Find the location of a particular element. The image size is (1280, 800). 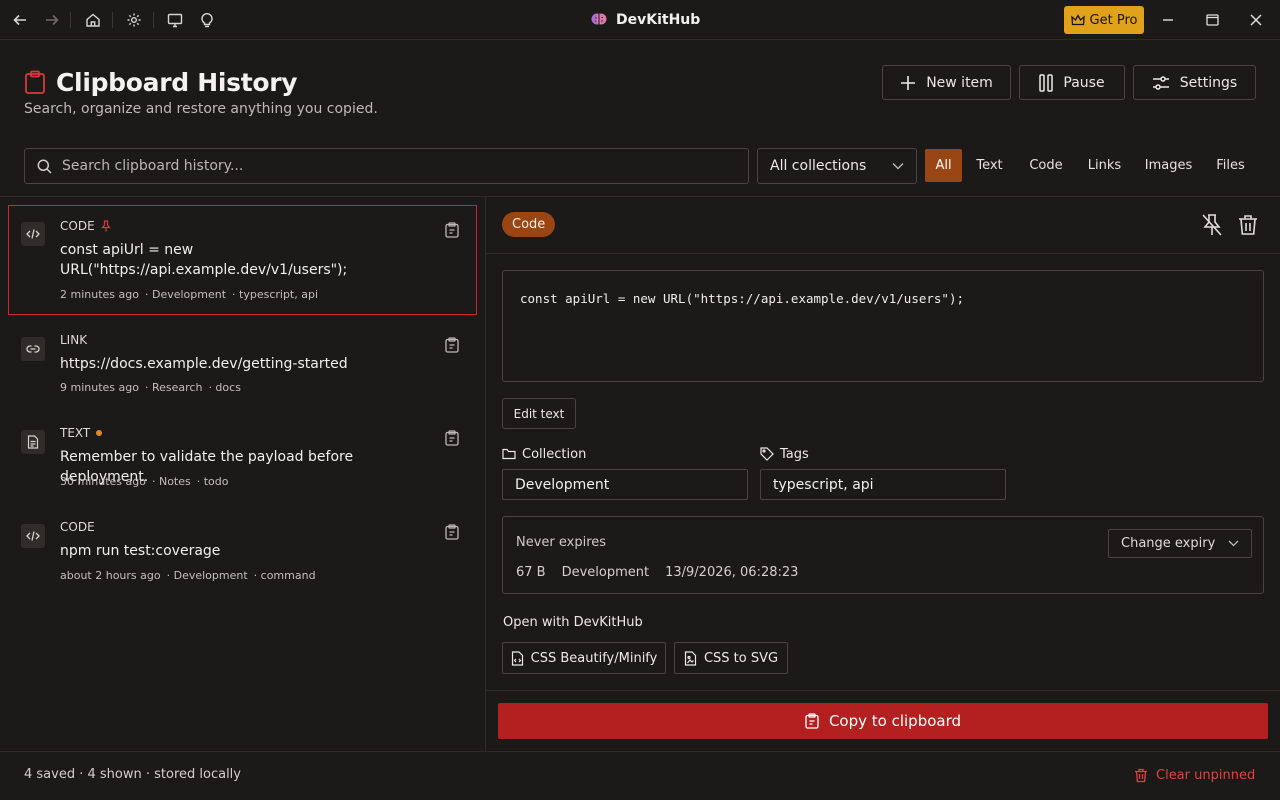

pause-icon is located at coordinates (1046, 82).